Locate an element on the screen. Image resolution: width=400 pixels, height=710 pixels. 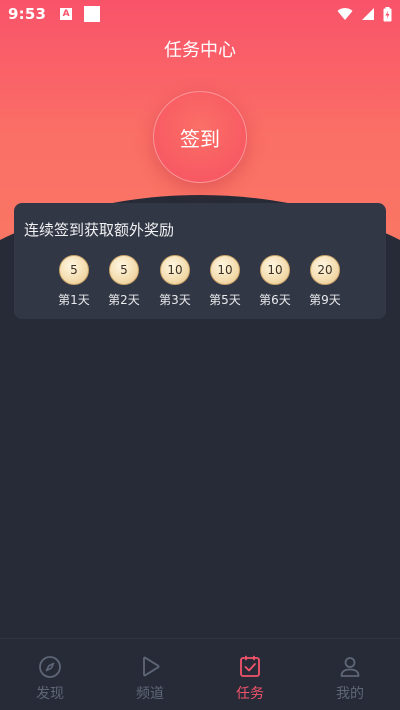
nav-label: 频道 is located at coordinates (150, 694).